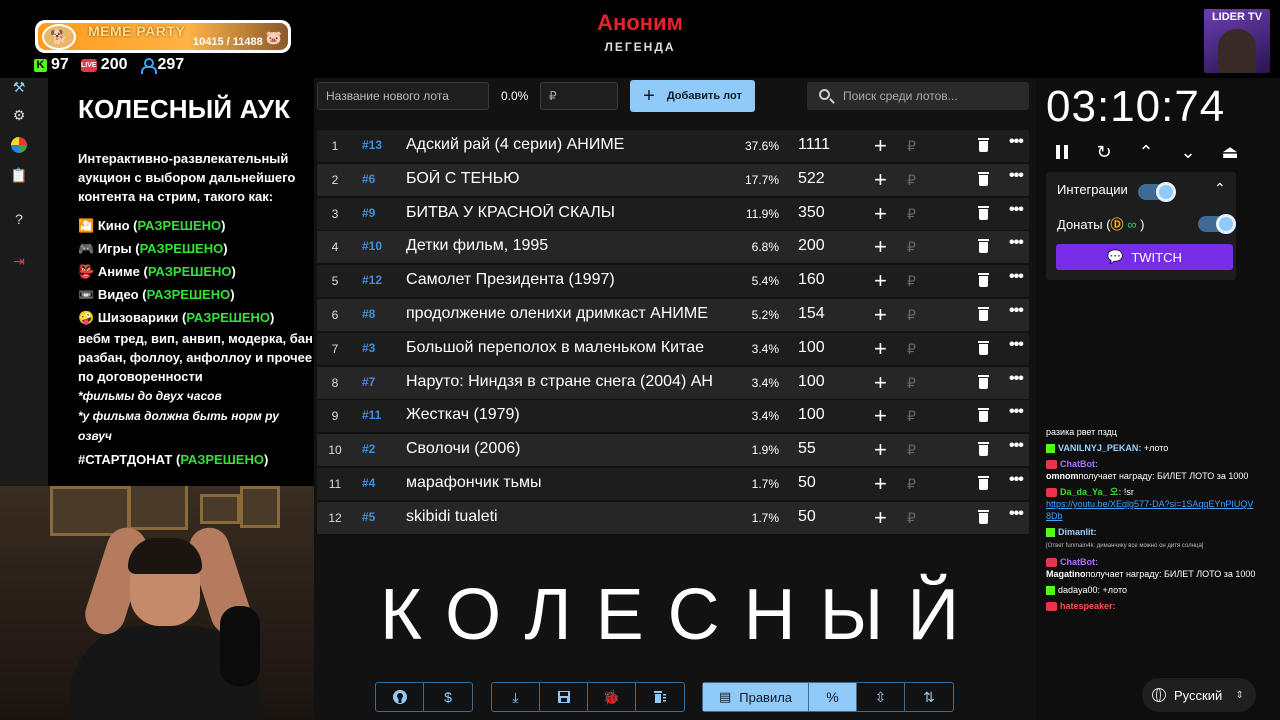 The image size is (1280, 720). I want to click on lot-name: Самолет Президента (1997), so click(571, 280).